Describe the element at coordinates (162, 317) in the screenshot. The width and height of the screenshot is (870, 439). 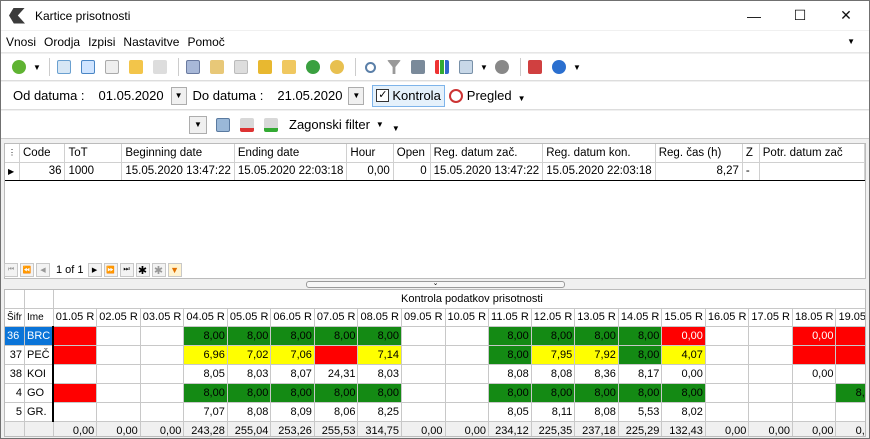
I see `date-header: 03.05 R` at that location.